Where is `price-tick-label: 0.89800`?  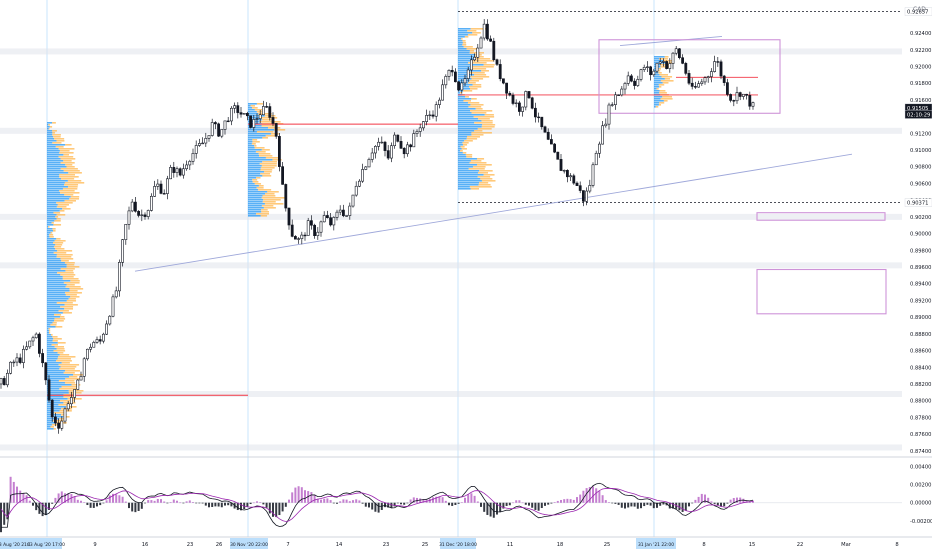
price-tick-label: 0.89800 is located at coordinates (920, 251).